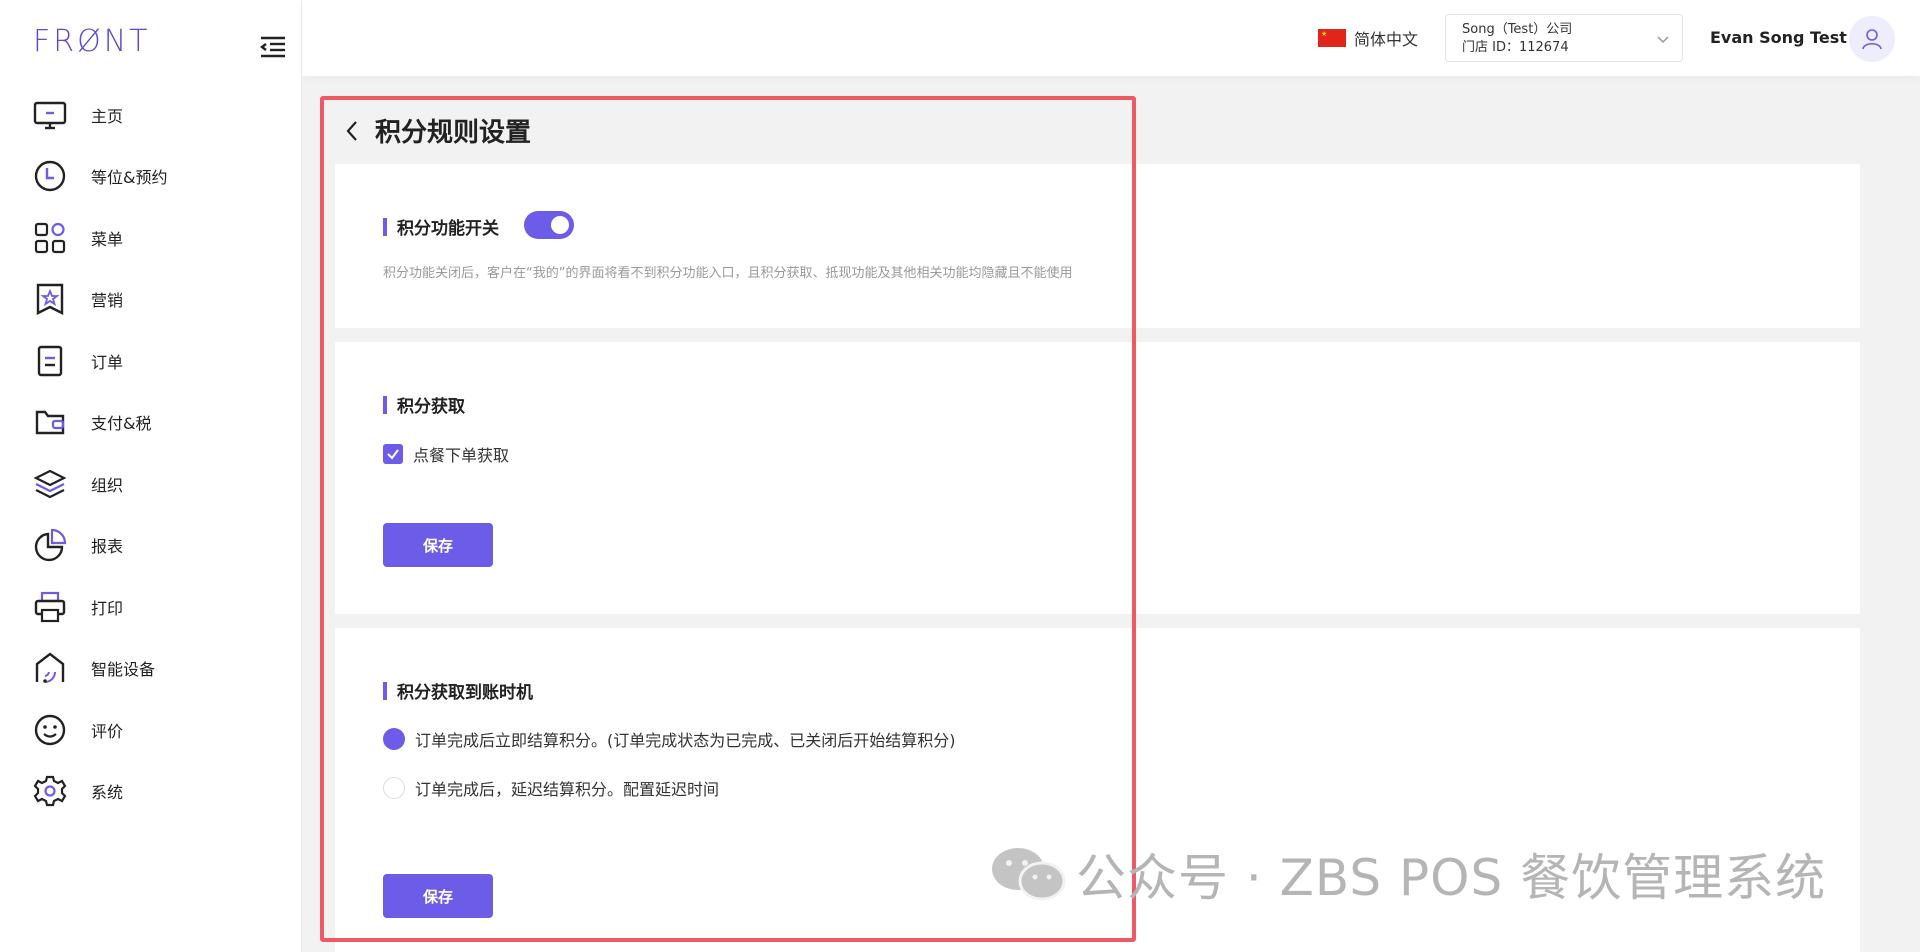 The image size is (1920, 952). What do you see at coordinates (50, 422) in the screenshot?
I see `wallet-icon` at bounding box center [50, 422].